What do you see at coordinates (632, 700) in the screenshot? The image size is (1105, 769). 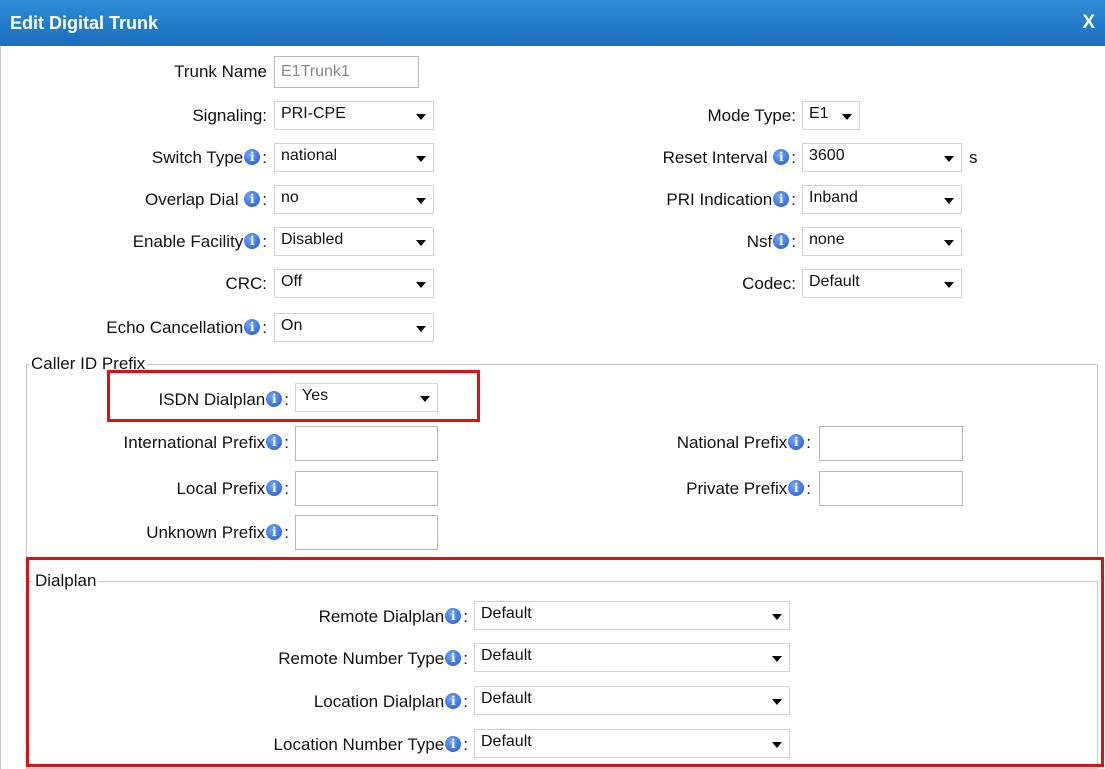 I see `location-dialplan-select: Default` at bounding box center [632, 700].